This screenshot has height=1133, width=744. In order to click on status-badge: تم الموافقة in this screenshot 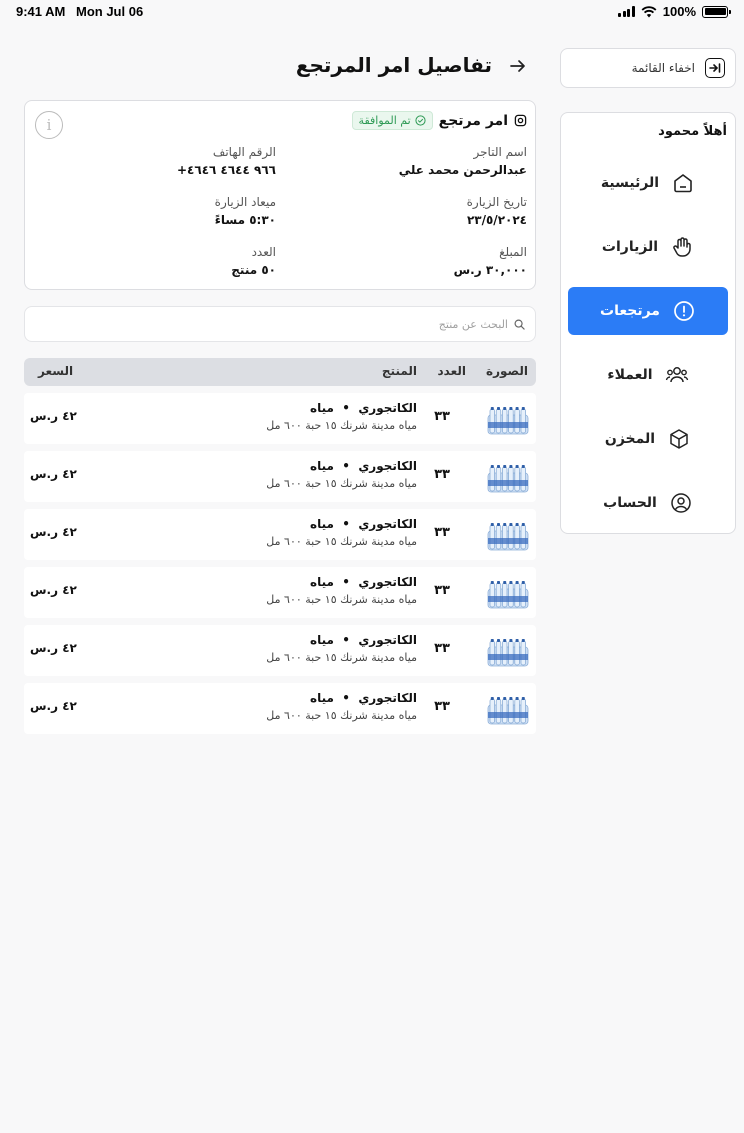, I will do `click(392, 120)`.